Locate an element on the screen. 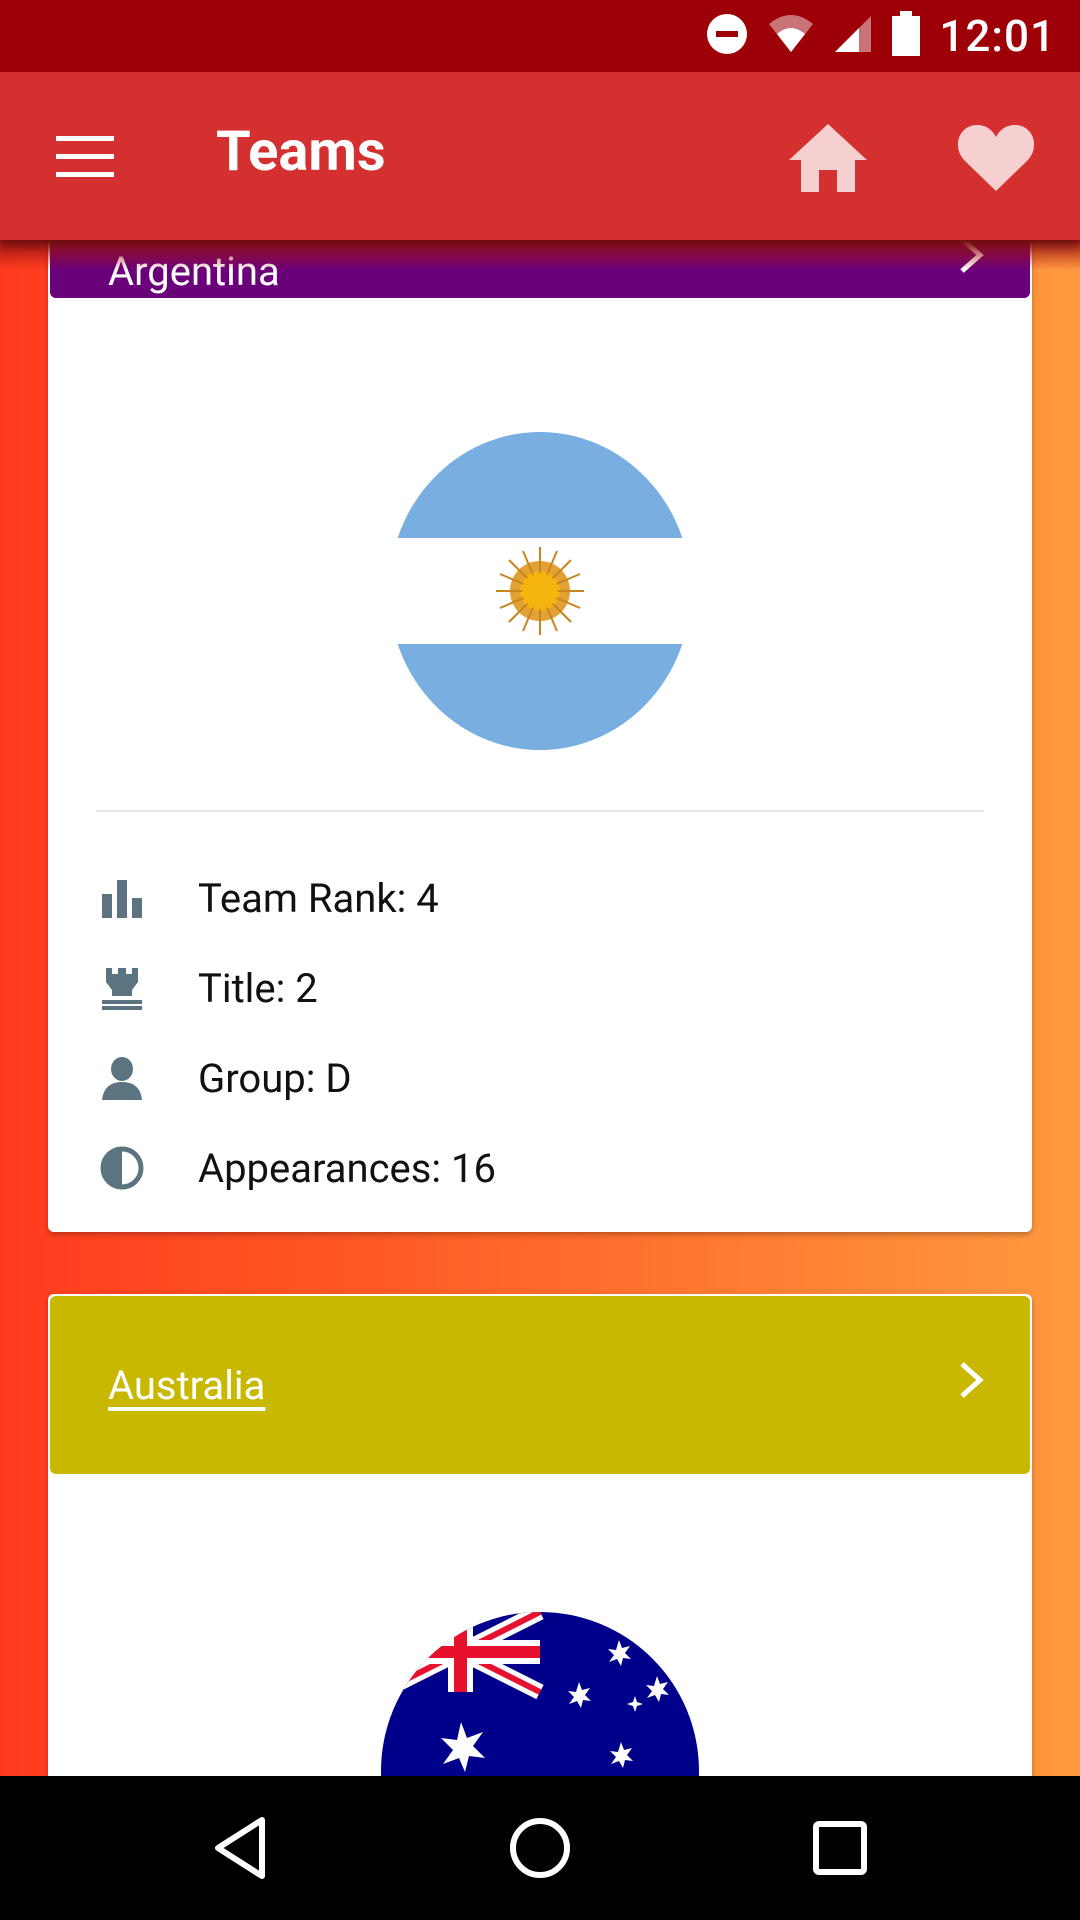 The image size is (1080, 1920). back-button is located at coordinates (240, 1848).